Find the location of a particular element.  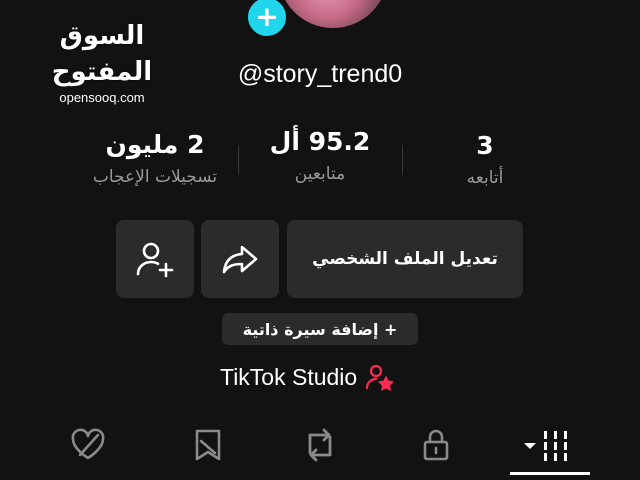

tab-videos is located at coordinates (550, 445).